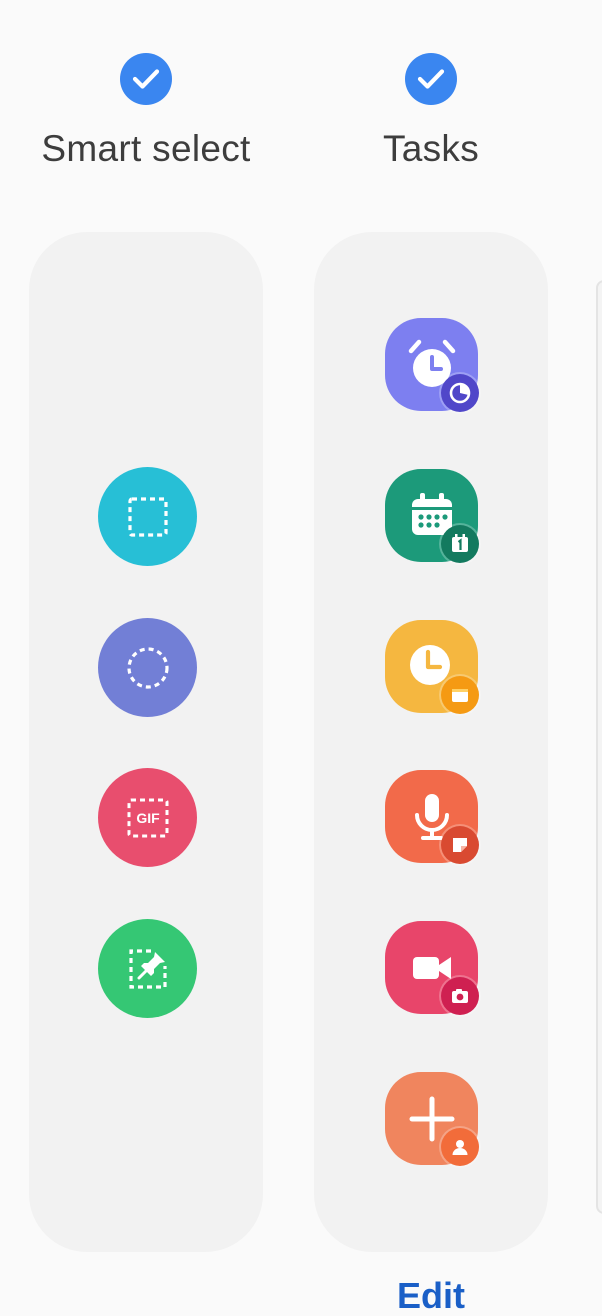 The width and height of the screenshot is (602, 1316). Describe the element at coordinates (432, 667) in the screenshot. I see `create-reminder-button` at that location.